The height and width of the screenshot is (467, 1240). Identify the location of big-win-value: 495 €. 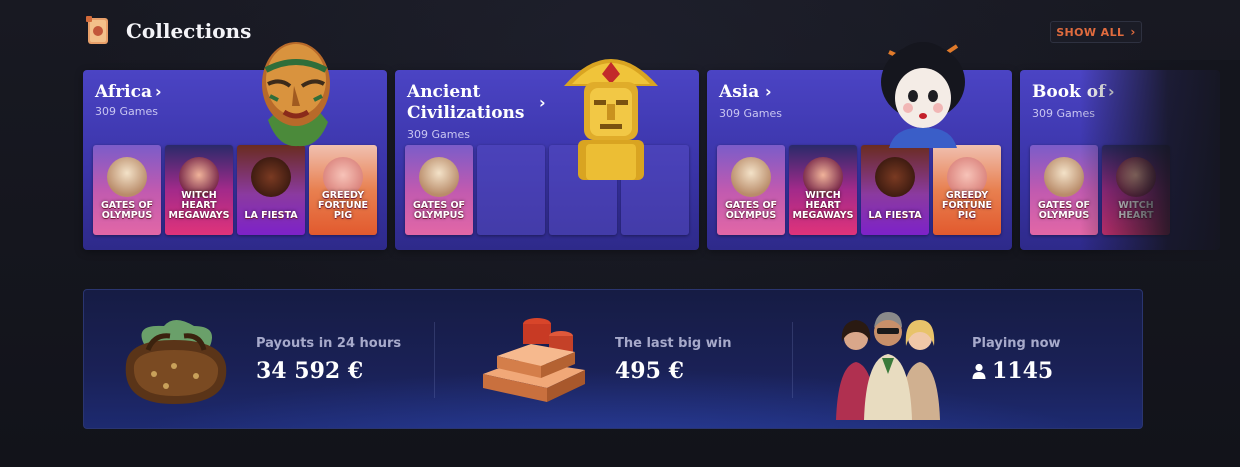
(649, 371).